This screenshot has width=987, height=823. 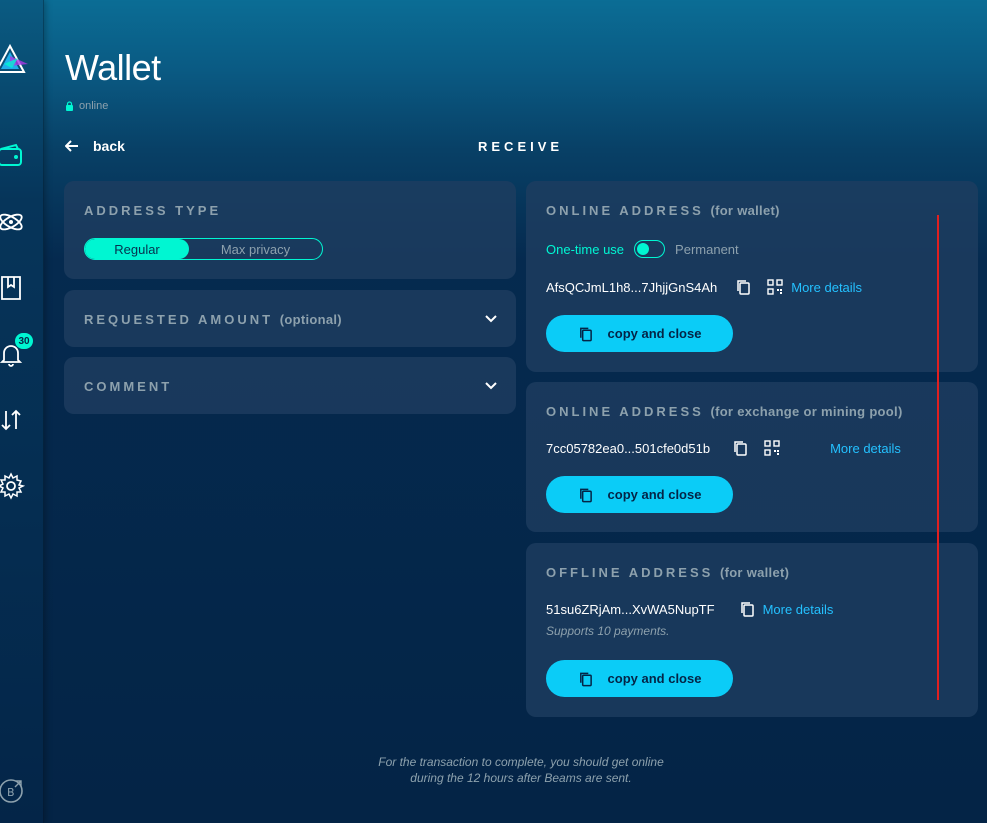 I want to click on requested-amount-panel: REQUESTED AMOUNT (optional), so click(x=290, y=318).